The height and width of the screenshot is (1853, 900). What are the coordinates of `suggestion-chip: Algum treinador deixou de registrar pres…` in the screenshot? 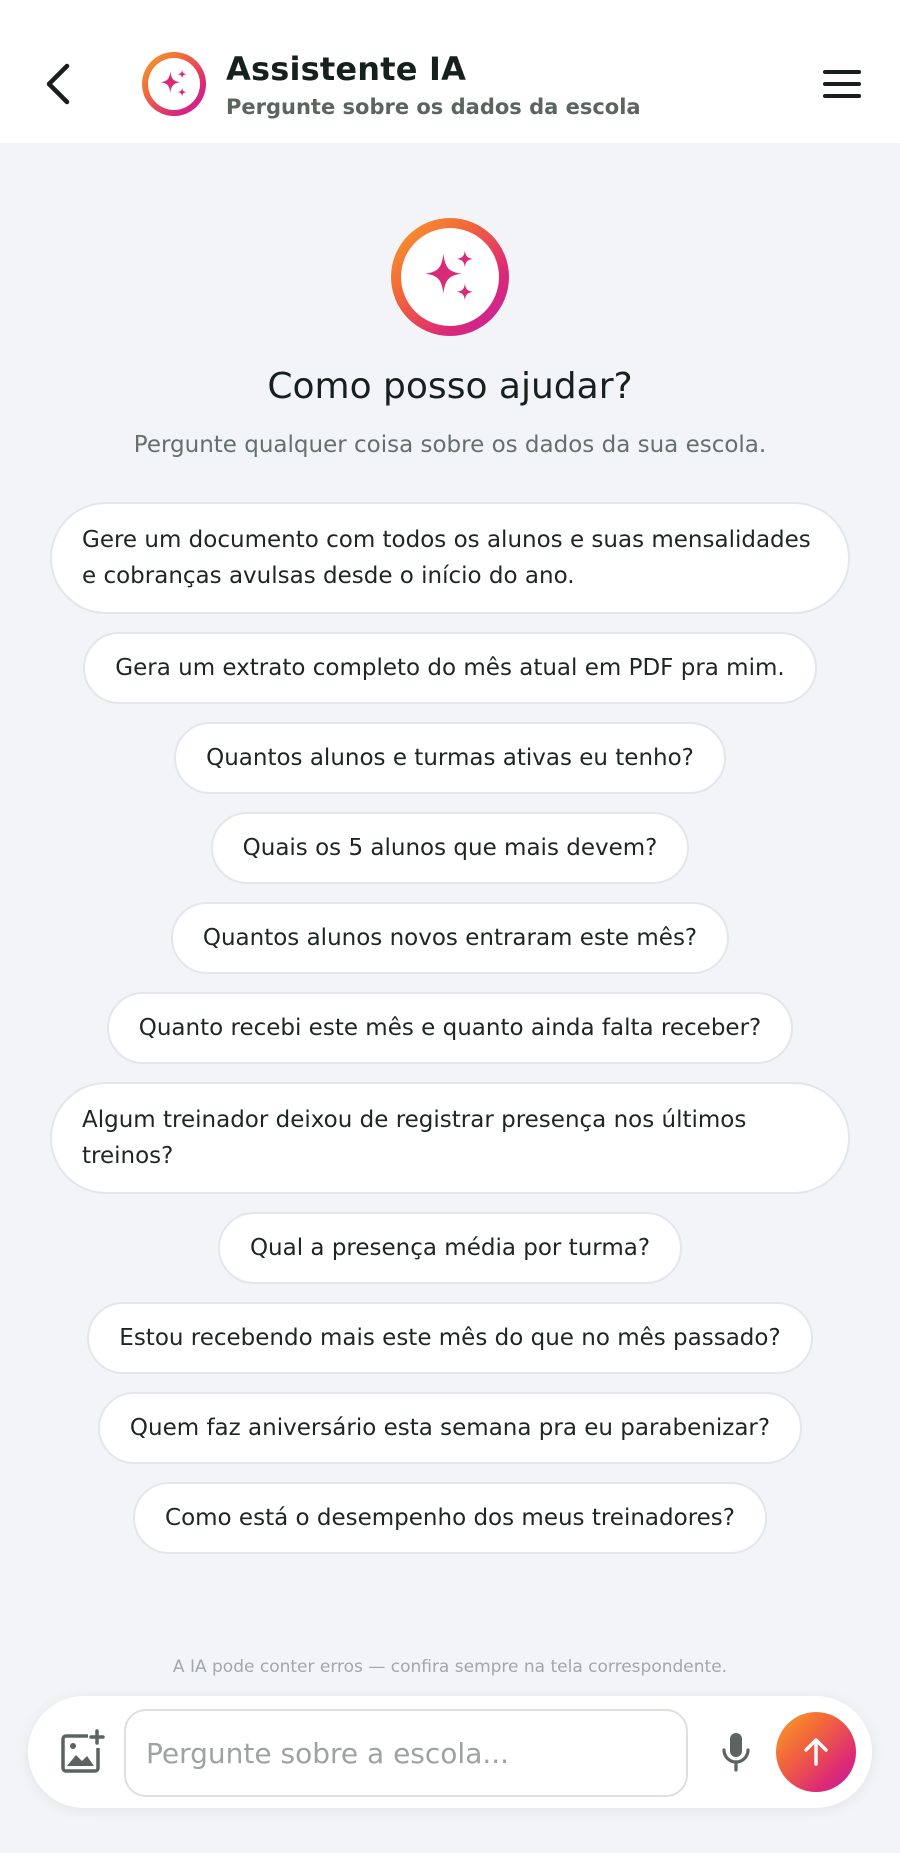 It's located at (450, 1138).